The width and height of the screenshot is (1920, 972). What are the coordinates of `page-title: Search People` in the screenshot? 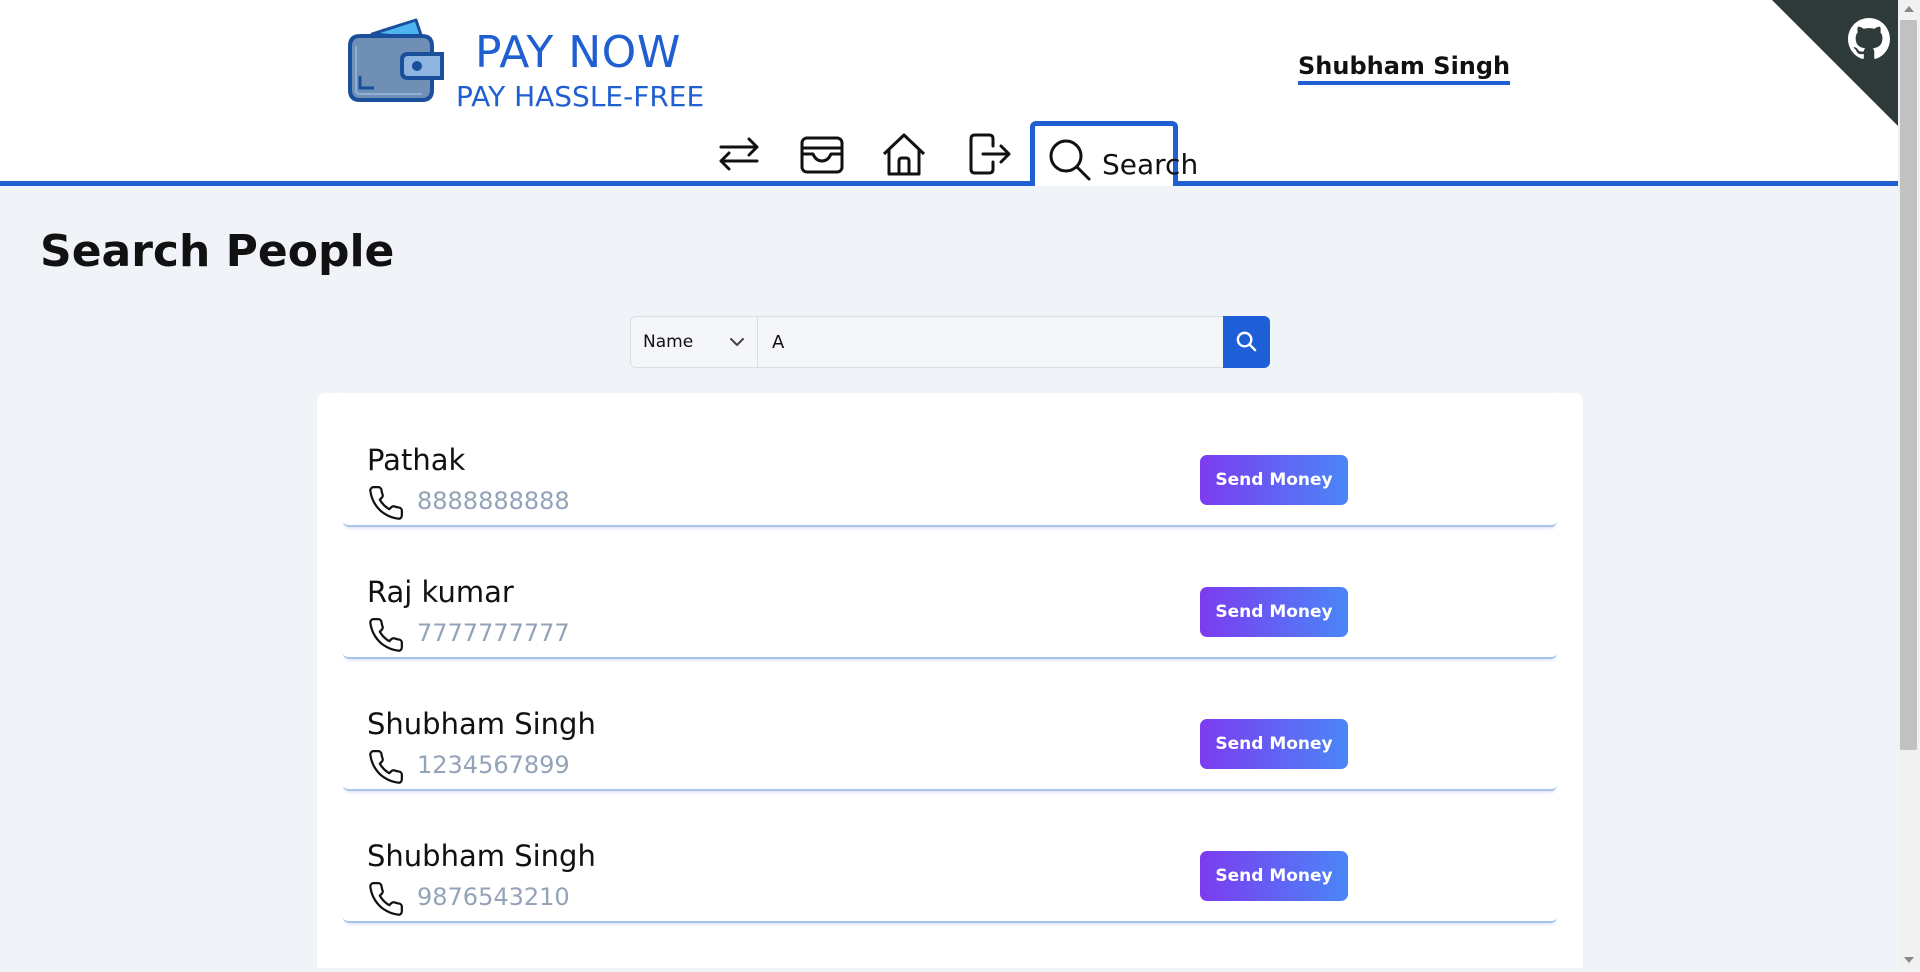 It's located at (217, 251).